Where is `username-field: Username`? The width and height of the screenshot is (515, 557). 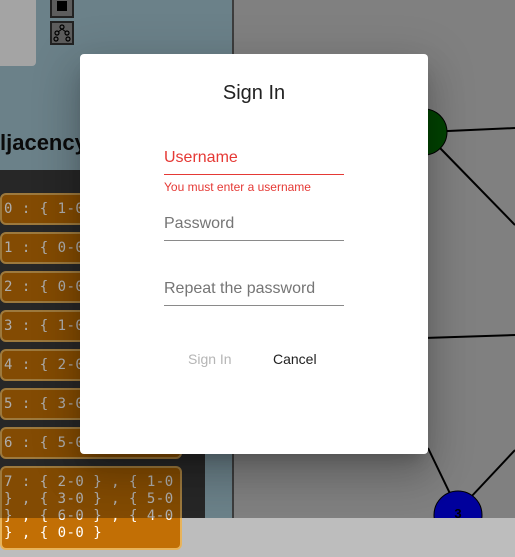 username-field: Username is located at coordinates (254, 162).